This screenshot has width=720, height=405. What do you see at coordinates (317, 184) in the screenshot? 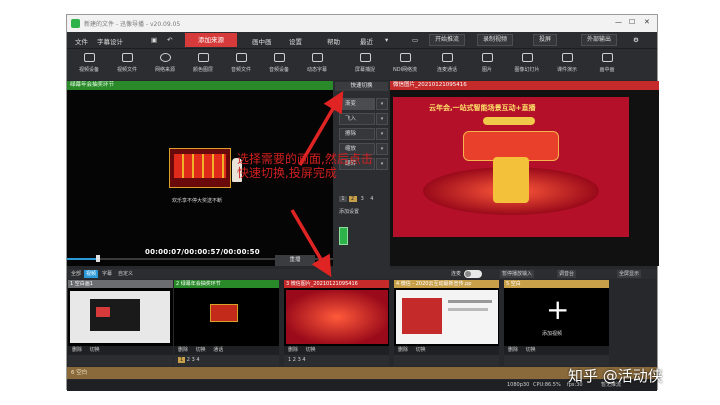
I see `annotation-arrows` at bounding box center [317, 184].